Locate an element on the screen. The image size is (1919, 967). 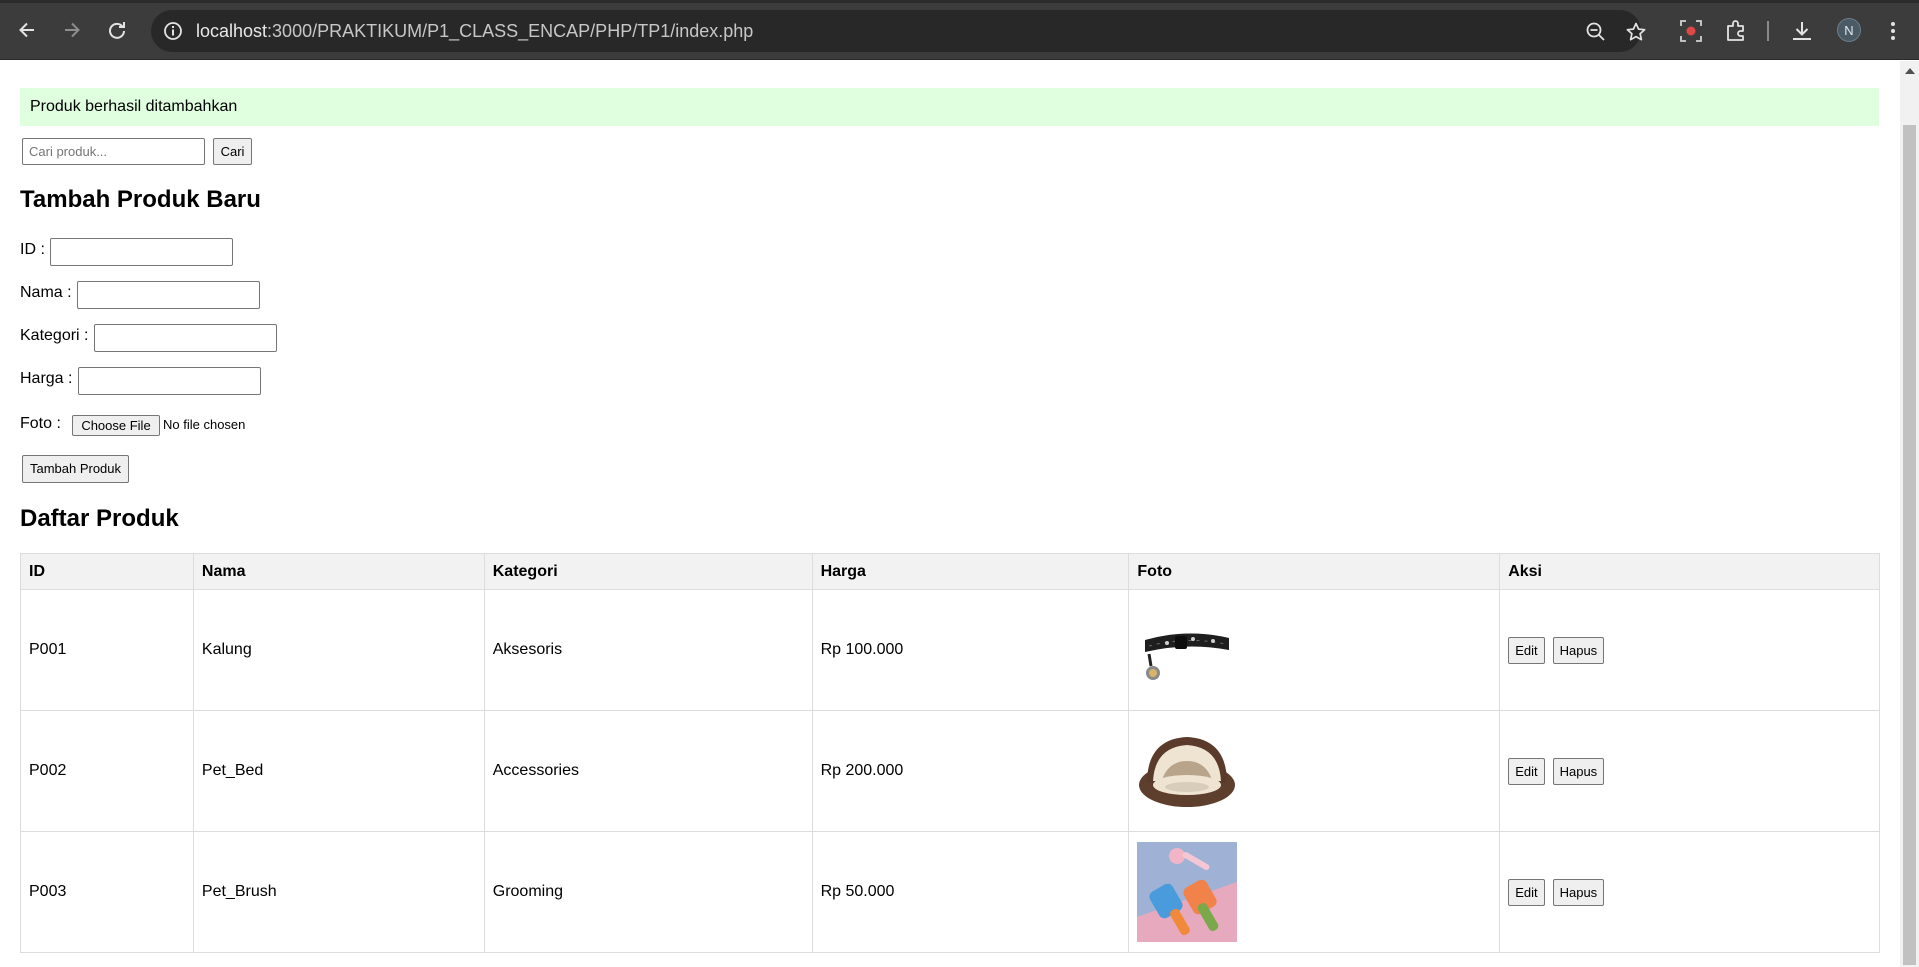
harga-label: Harga : is located at coordinates (46, 378).